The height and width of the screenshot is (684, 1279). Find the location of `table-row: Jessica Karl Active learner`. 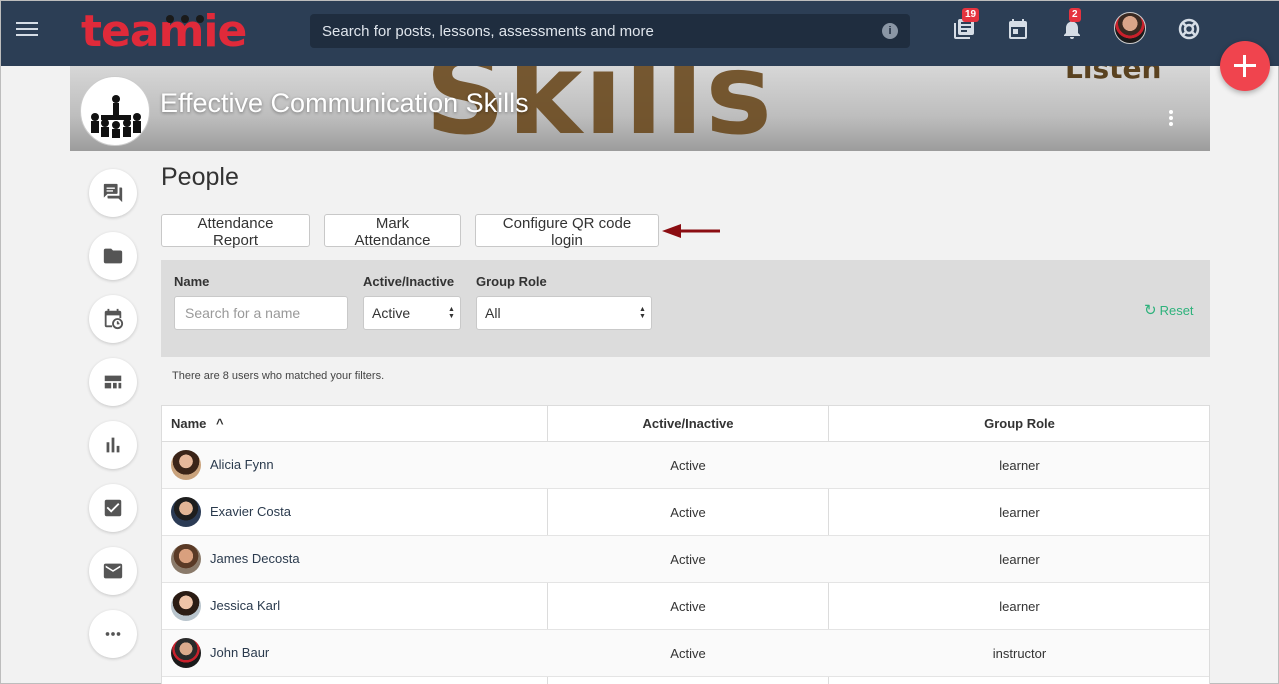

table-row: Jessica Karl Active learner is located at coordinates (685, 606).